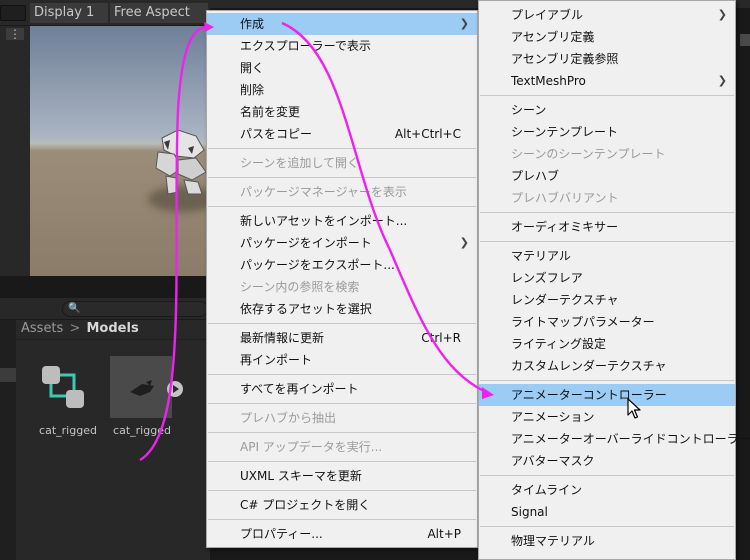 This screenshot has height=560, width=750. Describe the element at coordinates (342, 90) in the screenshot. I see `menu-item-delete: 削除` at that location.